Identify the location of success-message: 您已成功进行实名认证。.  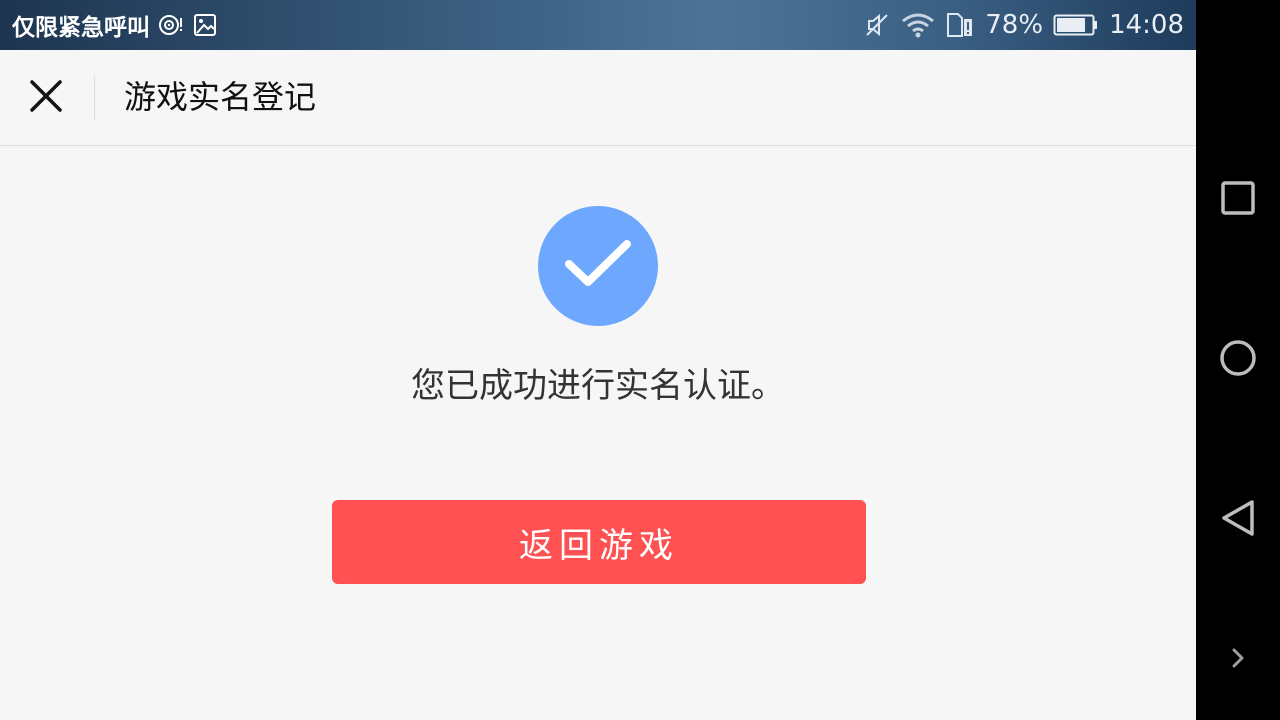
(598, 386).